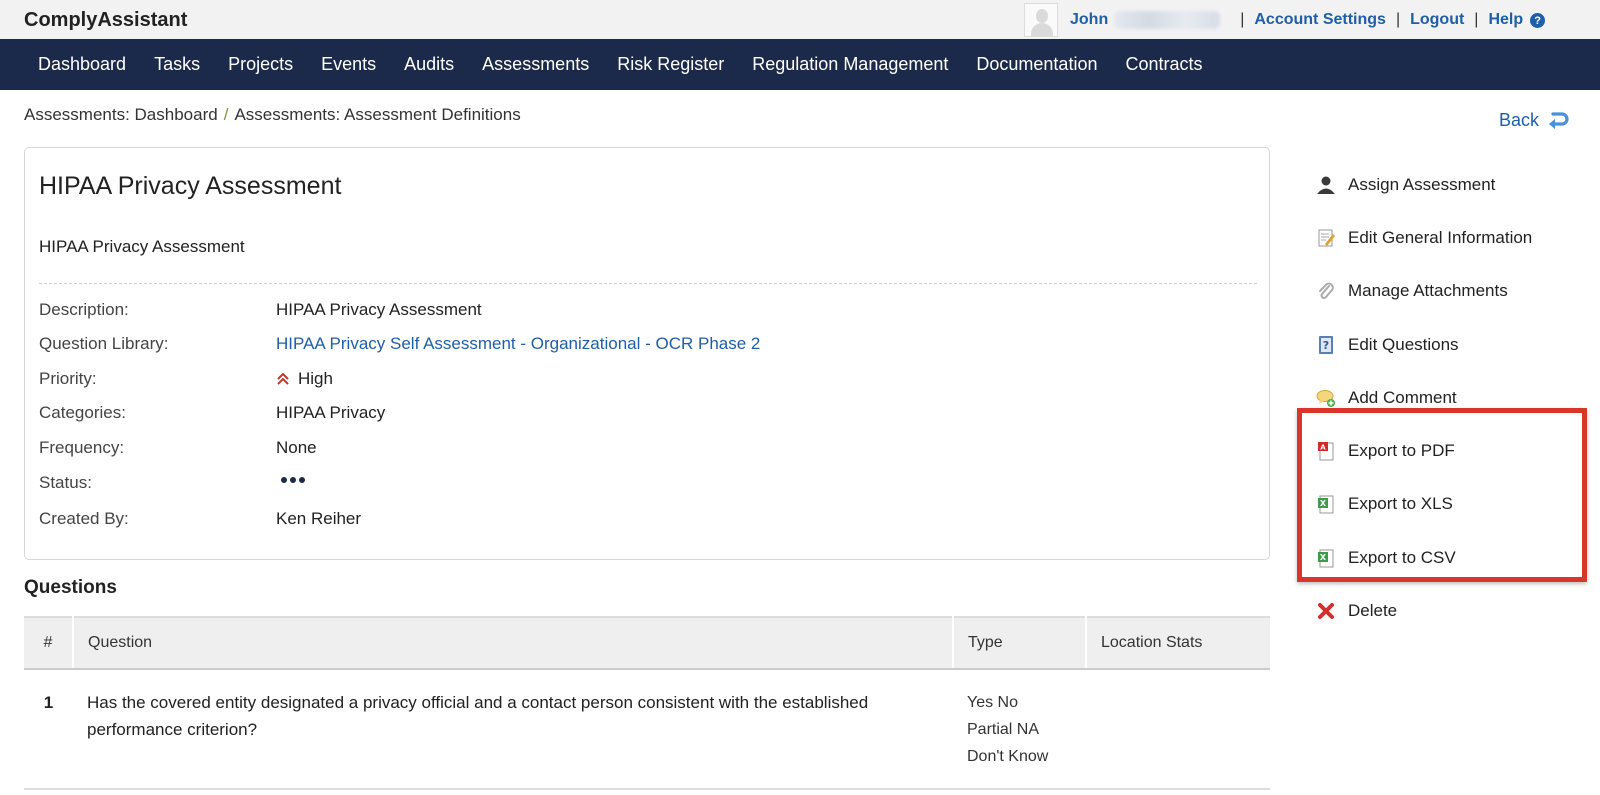 The image size is (1600, 795). I want to click on status-value, so click(290, 480).